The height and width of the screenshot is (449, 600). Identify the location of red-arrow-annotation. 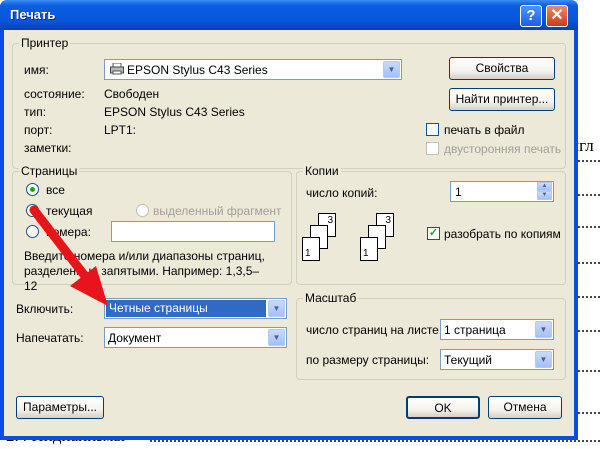
(68, 255).